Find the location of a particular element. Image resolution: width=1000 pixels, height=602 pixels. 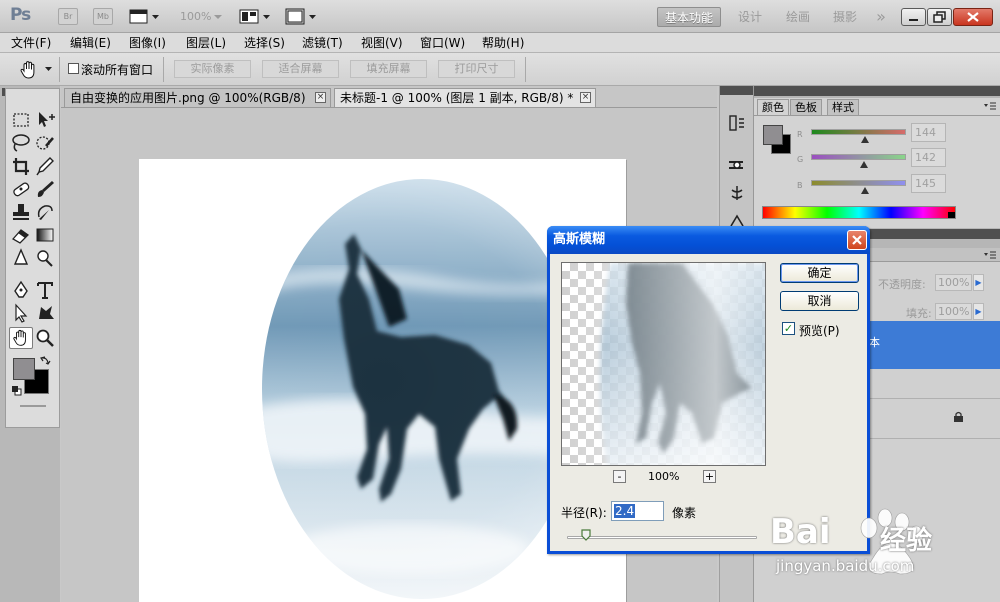

menu-select: 选择(S) is located at coordinates (264, 43).